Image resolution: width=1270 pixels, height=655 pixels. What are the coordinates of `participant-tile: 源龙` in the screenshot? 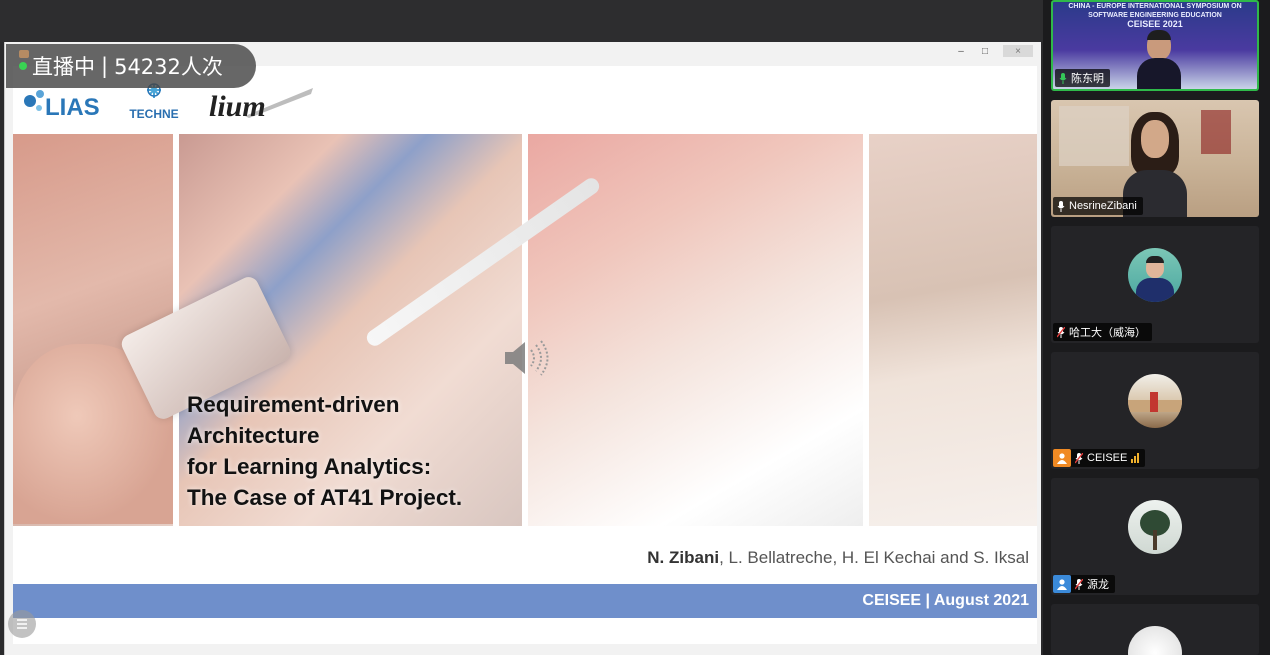 It's located at (1155, 536).